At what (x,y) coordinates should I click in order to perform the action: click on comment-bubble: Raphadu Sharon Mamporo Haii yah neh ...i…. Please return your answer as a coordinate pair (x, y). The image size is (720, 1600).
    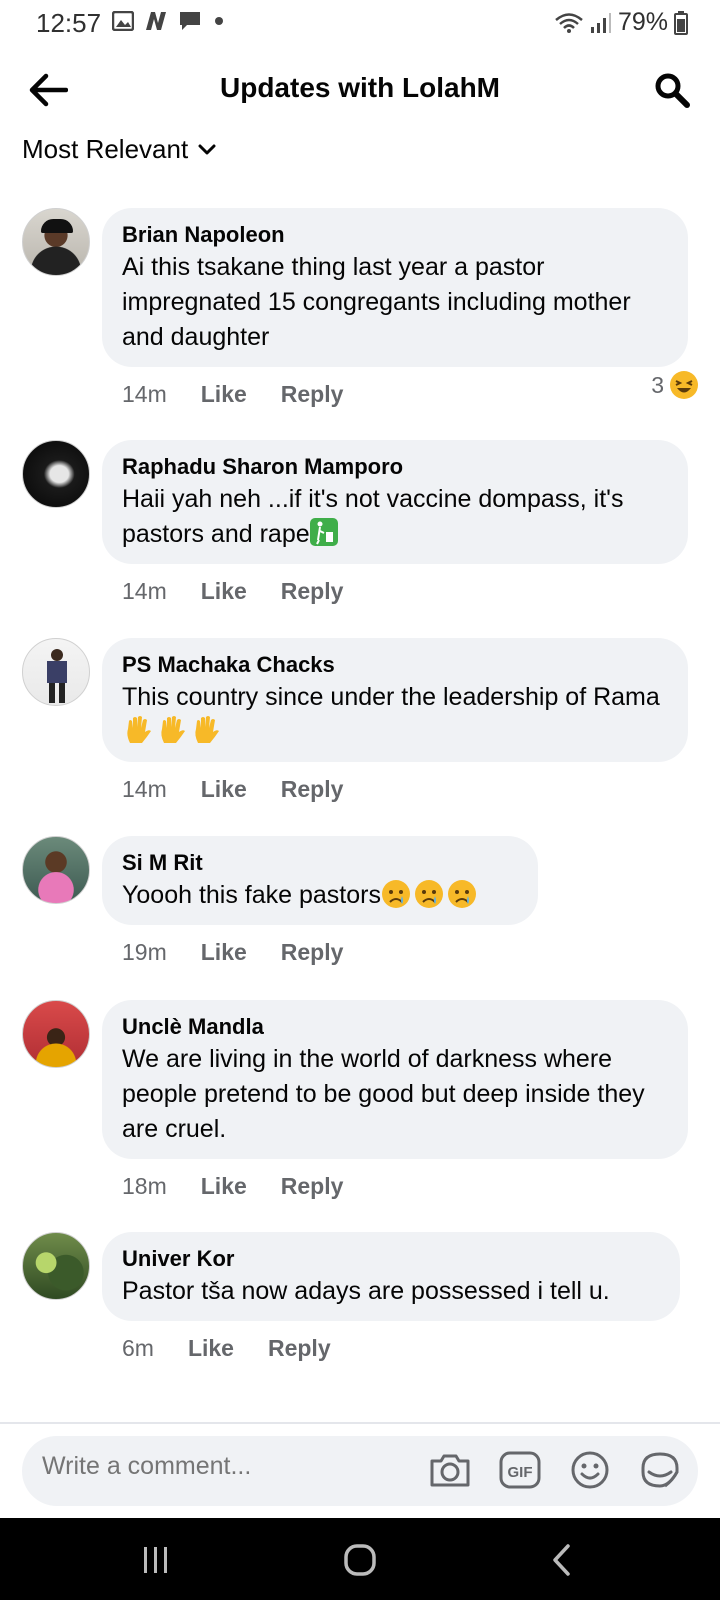
    Looking at the image, I should click on (395, 502).